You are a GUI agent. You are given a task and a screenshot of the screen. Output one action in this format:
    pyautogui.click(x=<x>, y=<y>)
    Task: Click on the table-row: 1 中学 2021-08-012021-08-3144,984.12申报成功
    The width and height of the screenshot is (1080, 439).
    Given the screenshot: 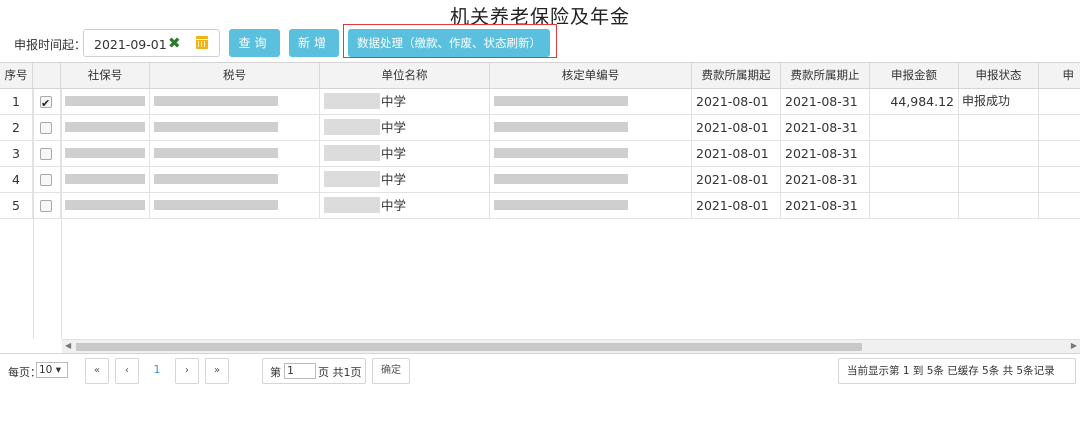 What is the action you would take?
    pyautogui.click(x=540, y=102)
    